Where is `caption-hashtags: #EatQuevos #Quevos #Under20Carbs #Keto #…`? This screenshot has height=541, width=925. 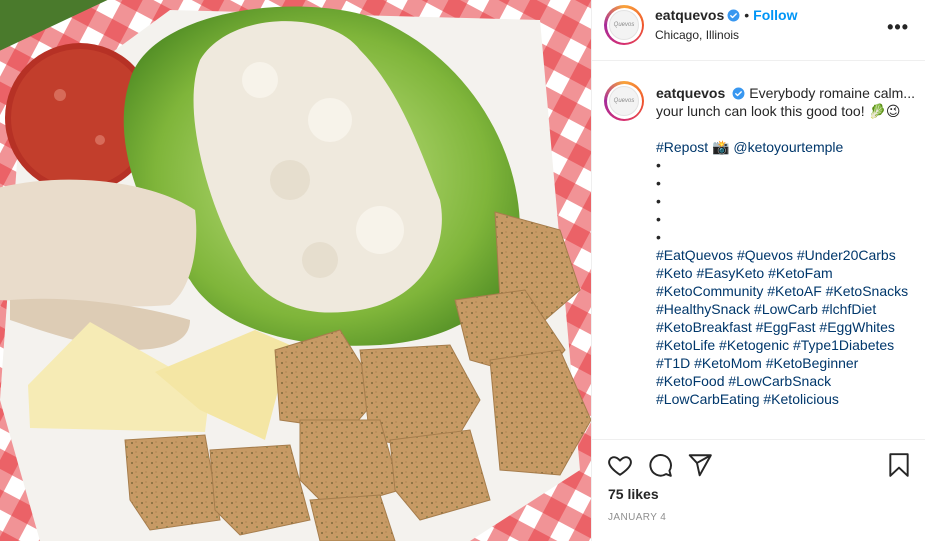
caption-hashtags: #EatQuevos #Quevos #Under20Carbs #Keto #… is located at coordinates (785, 327).